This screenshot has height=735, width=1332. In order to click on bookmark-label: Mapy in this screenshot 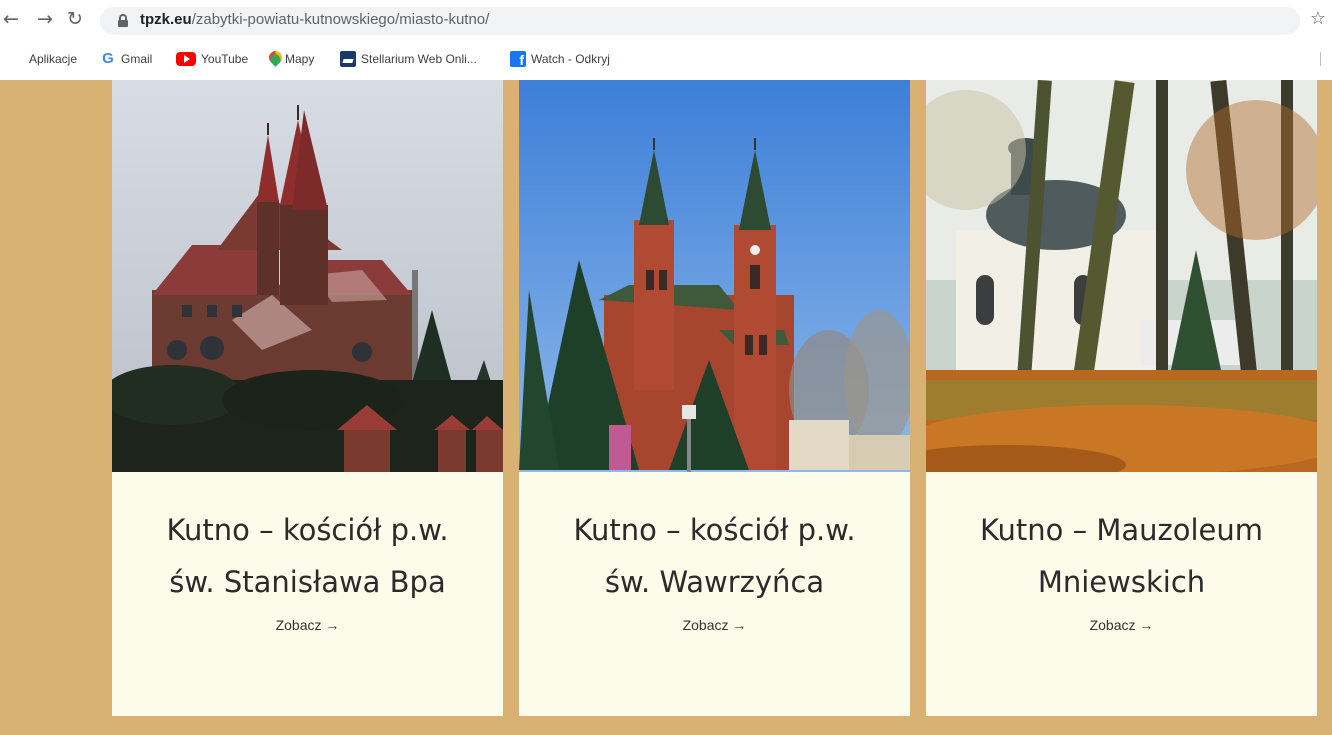, I will do `click(300, 59)`.